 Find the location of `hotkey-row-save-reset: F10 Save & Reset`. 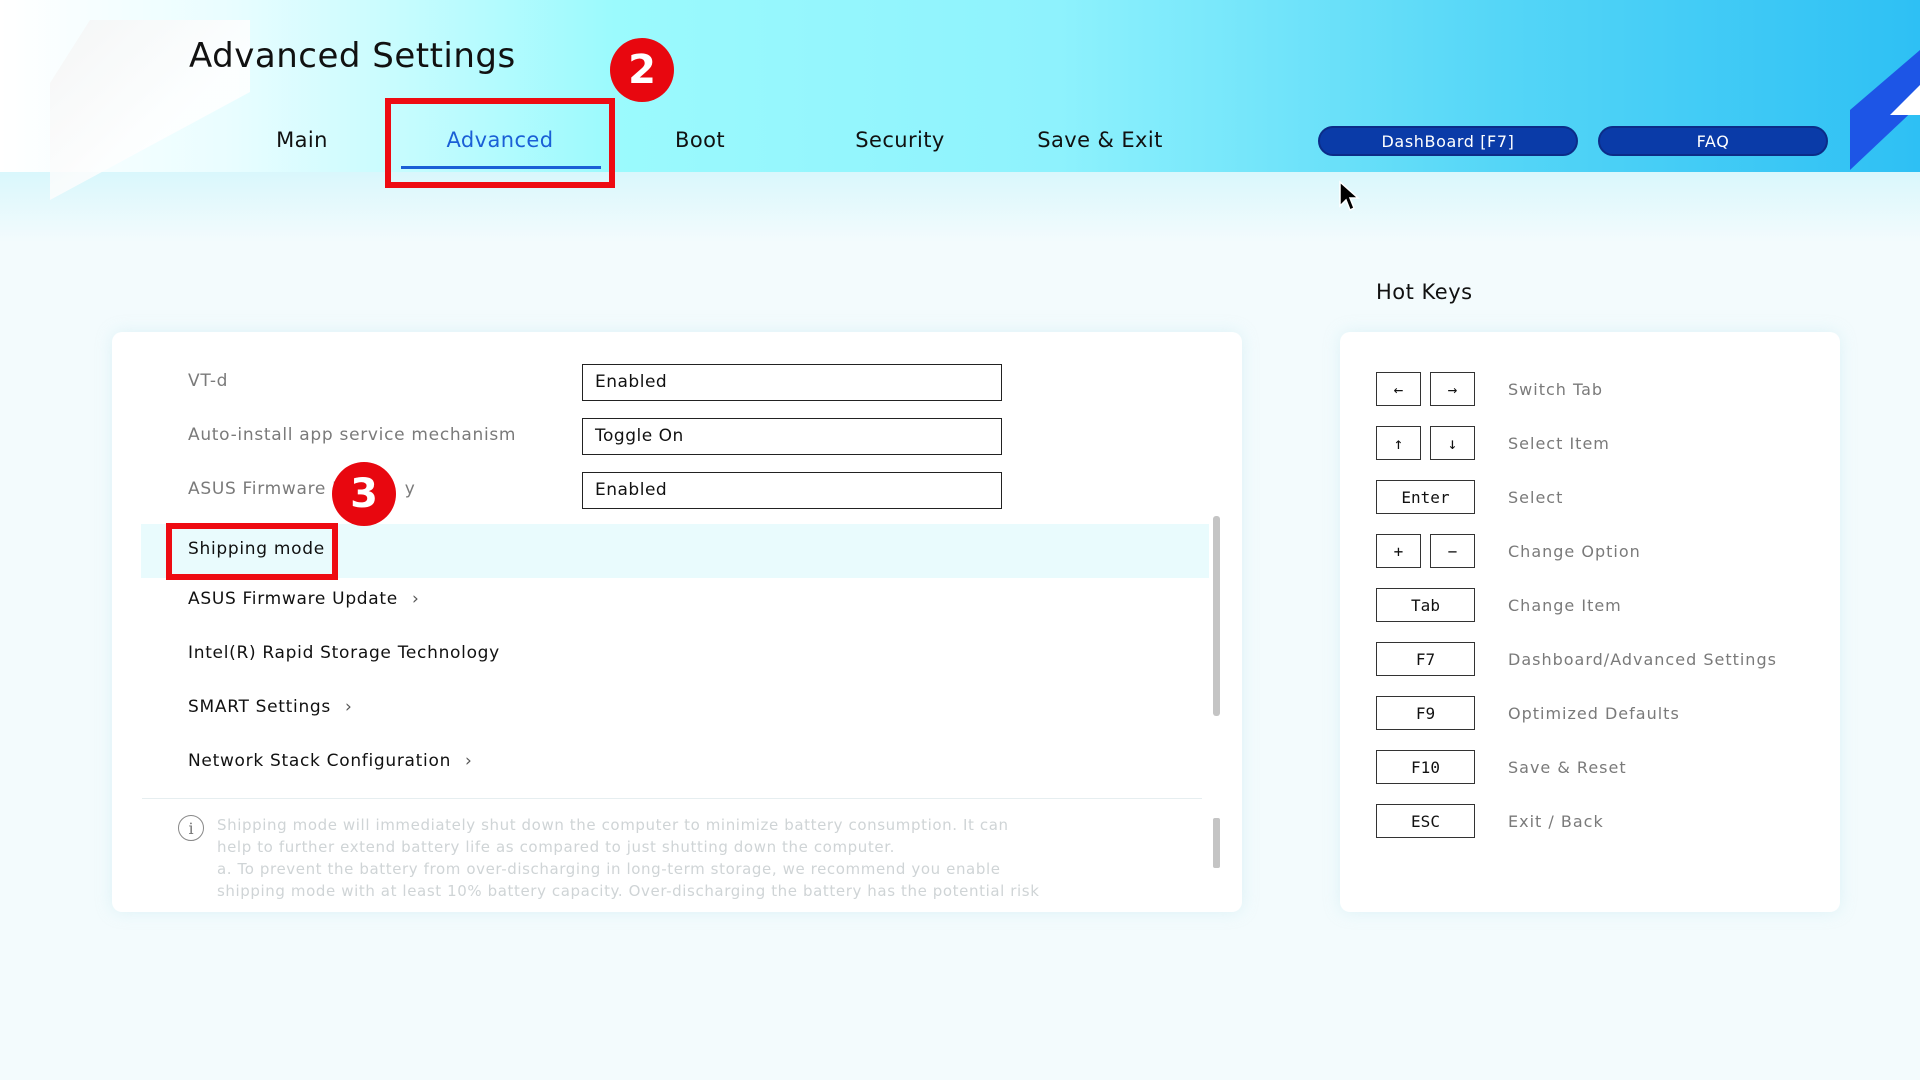

hotkey-row-save-reset: F10 Save & Reset is located at coordinates (1590, 770).